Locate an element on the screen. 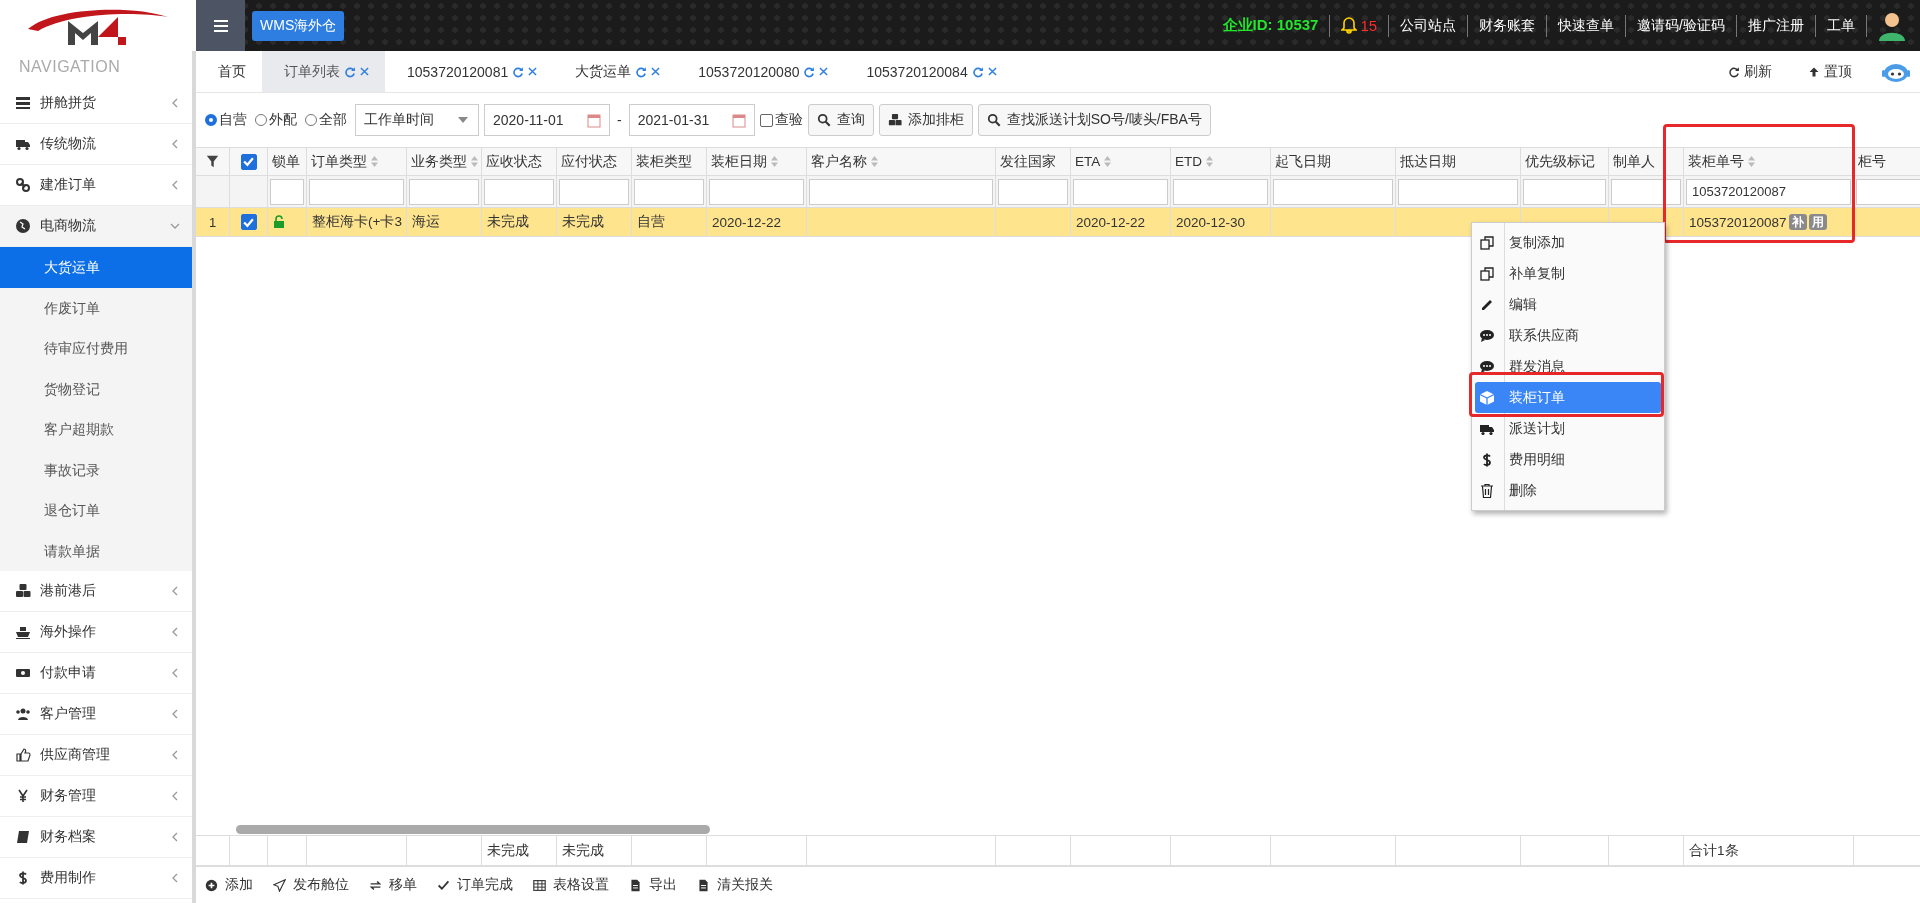  toolbar-button: 查找派送计划SO号/唛头/FBA号 is located at coordinates (1094, 120).